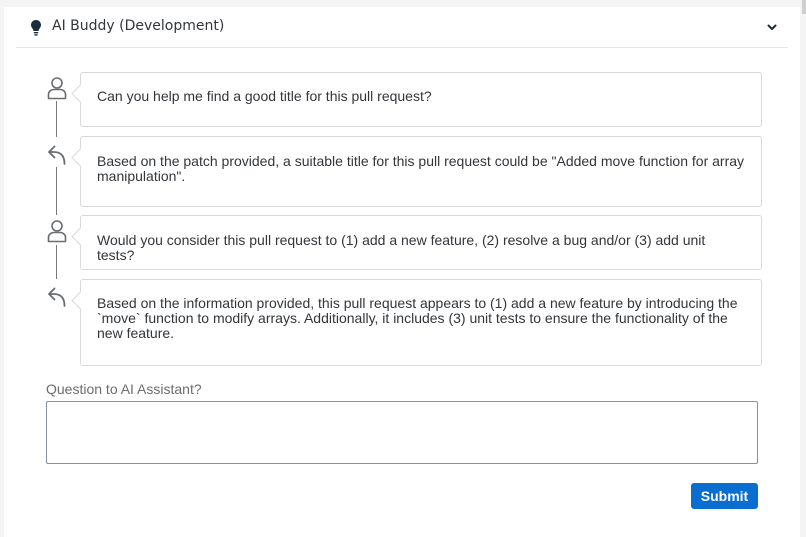 The image size is (806, 537). Describe the element at coordinates (402, 432) in the screenshot. I see `question-input` at that location.